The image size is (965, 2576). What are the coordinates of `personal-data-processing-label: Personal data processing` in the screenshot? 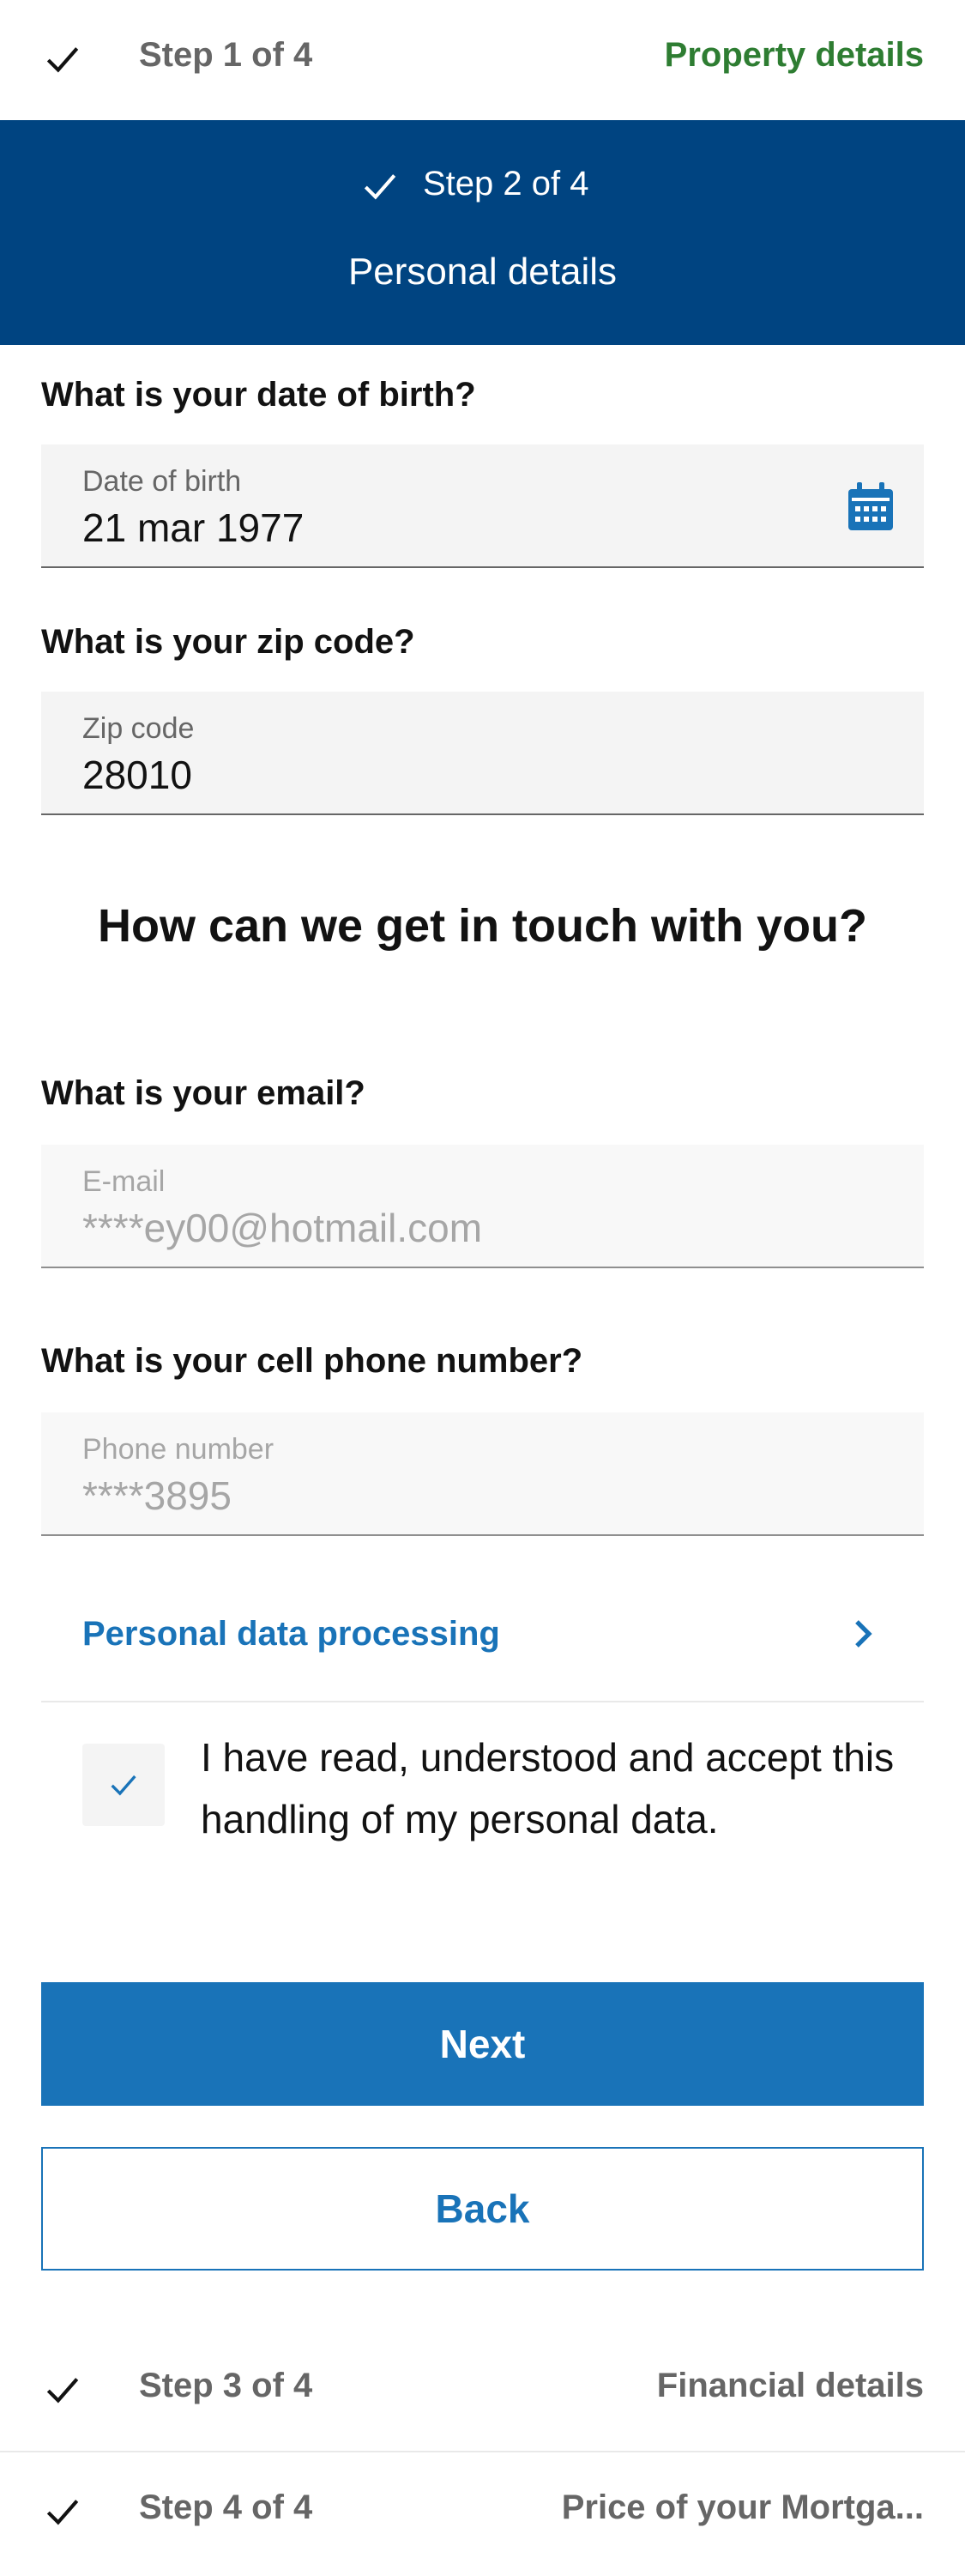 It's located at (291, 1634).